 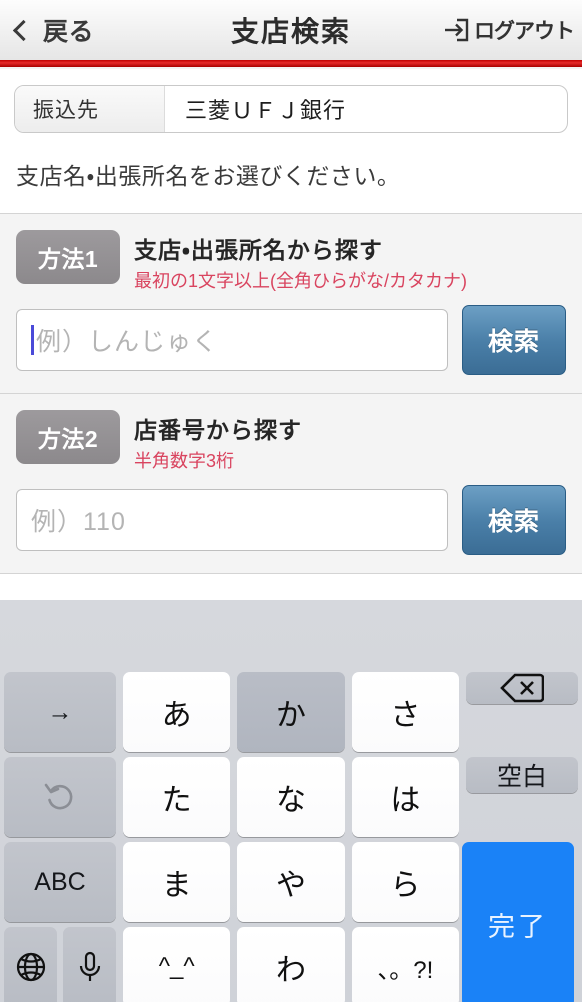 I want to click on method-2-texts: 店番号から探す 半角数字3桁, so click(x=218, y=441).